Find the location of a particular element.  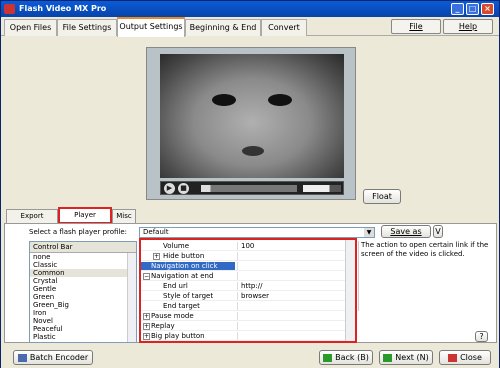

help-menu-button: Help is located at coordinates (468, 26).